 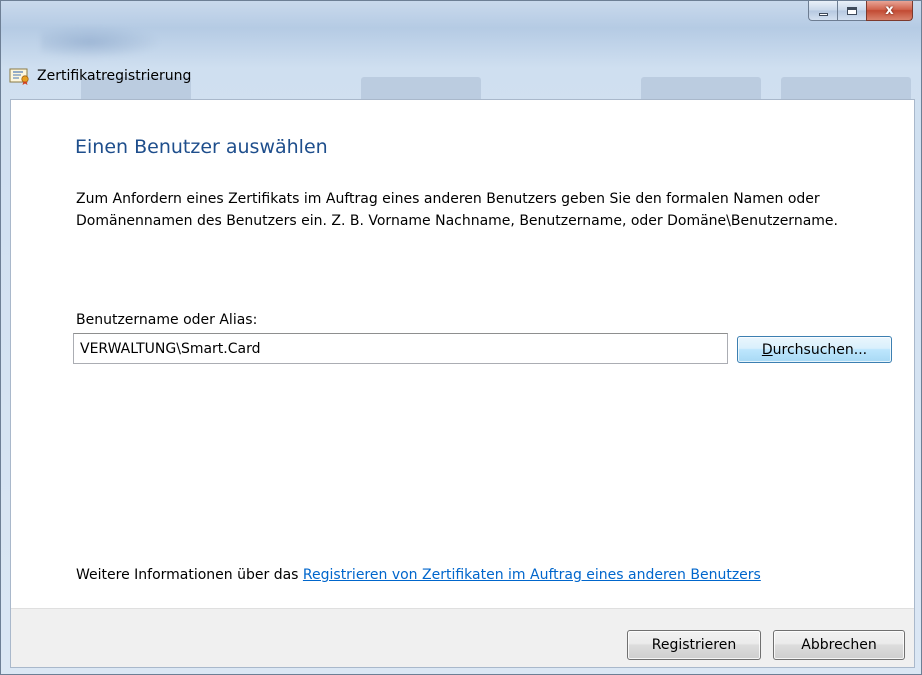 I want to click on browse-accelerator: D, so click(x=767, y=349).